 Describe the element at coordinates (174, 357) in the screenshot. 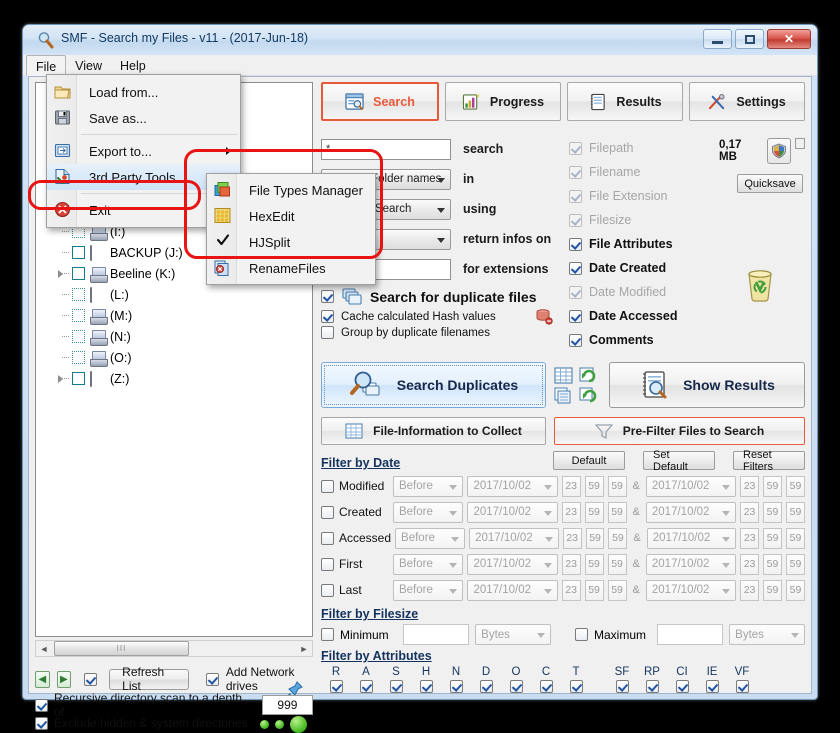

I see `tree-row: (O:)` at that location.